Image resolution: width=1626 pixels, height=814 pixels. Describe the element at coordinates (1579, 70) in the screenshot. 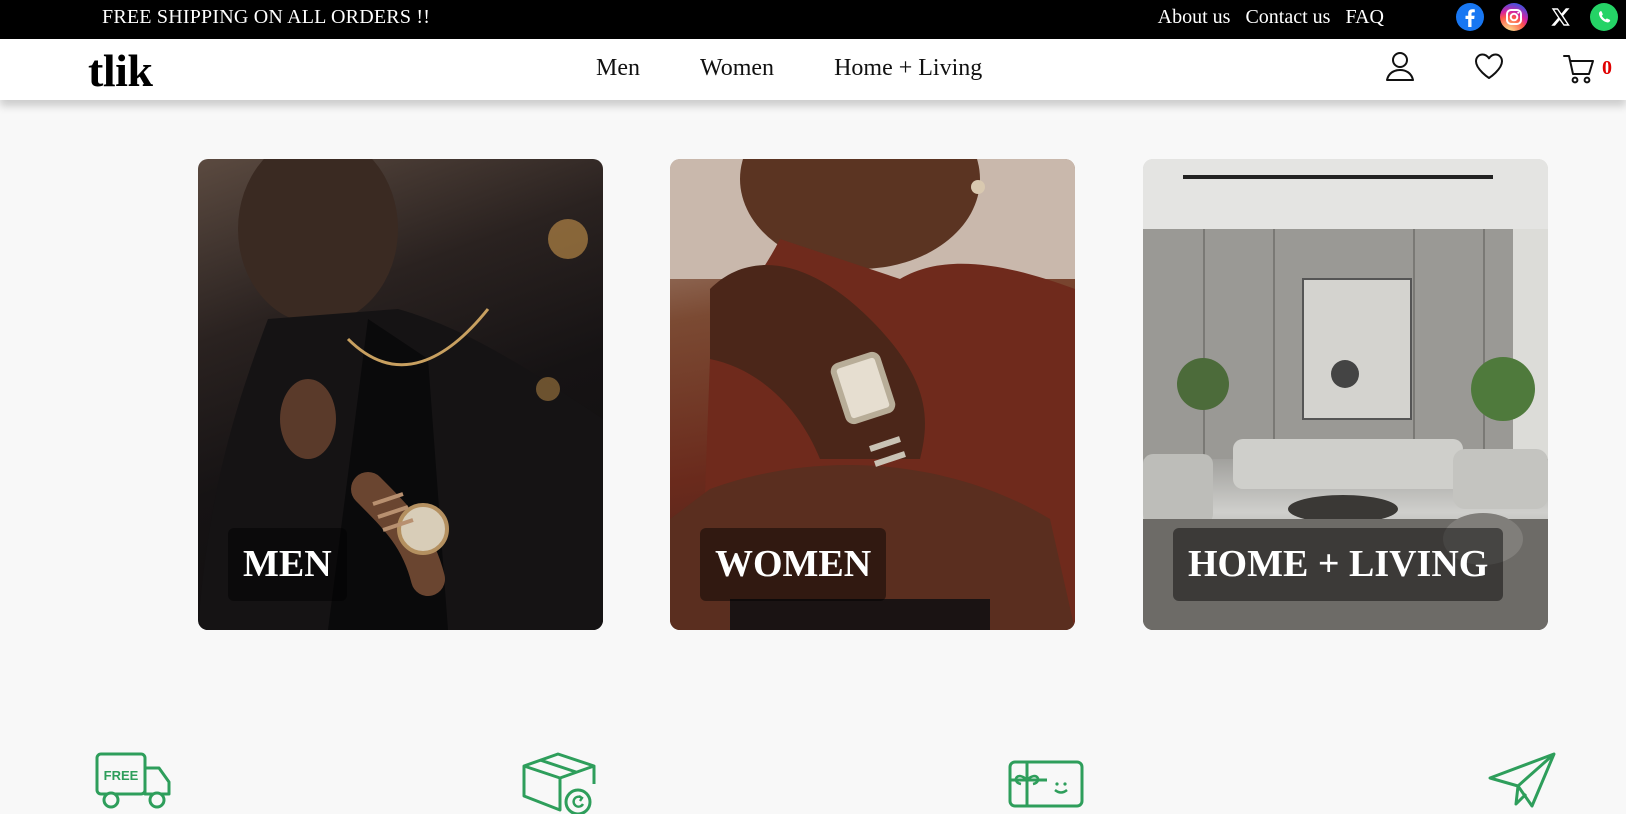

I see `cart-icon` at that location.